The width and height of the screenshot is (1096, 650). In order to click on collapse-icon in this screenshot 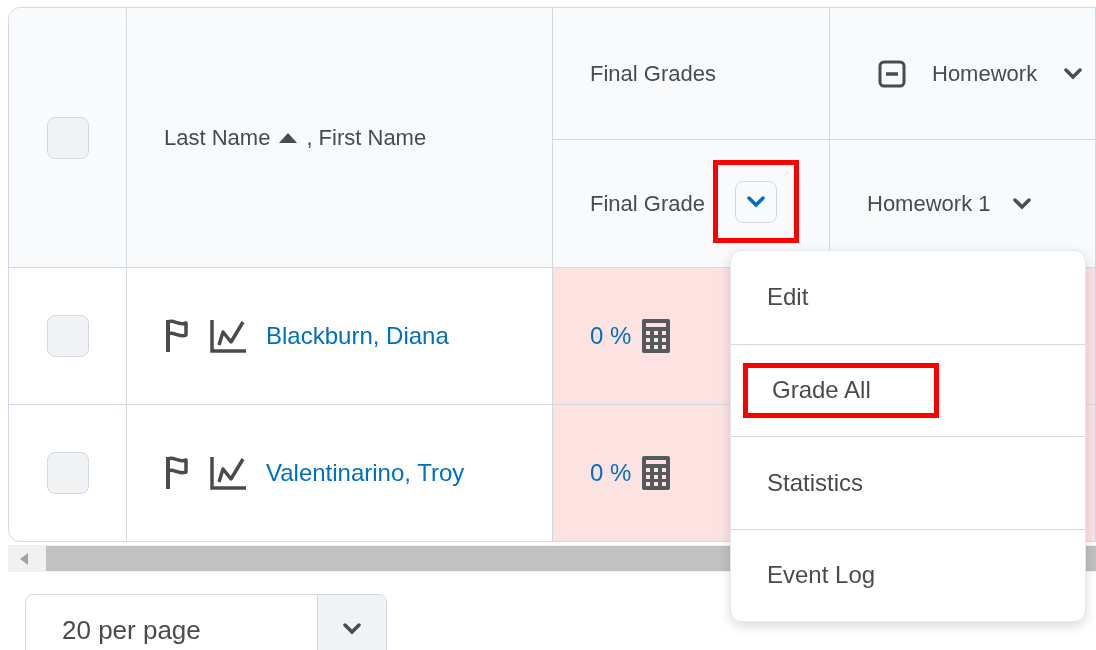, I will do `click(892, 73)`.